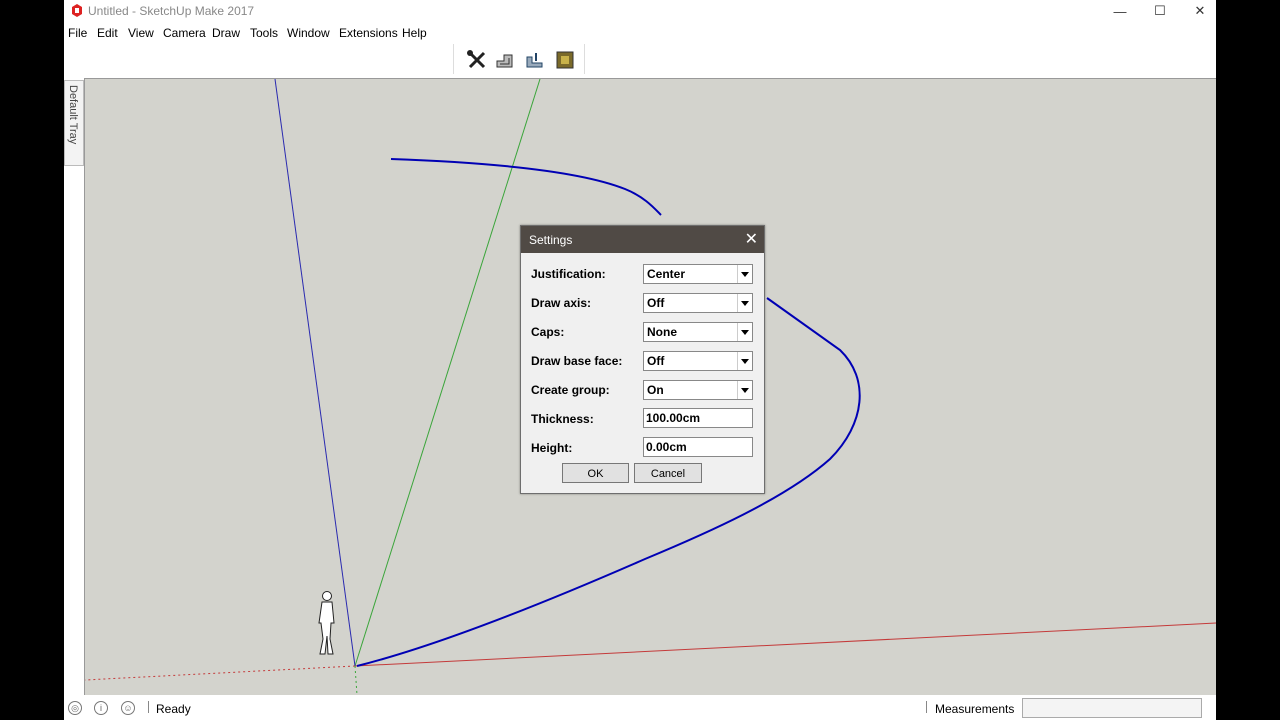 The height and width of the screenshot is (720, 1280). Describe the element at coordinates (698, 303) in the screenshot. I see `draw-axis-select: Off` at that location.